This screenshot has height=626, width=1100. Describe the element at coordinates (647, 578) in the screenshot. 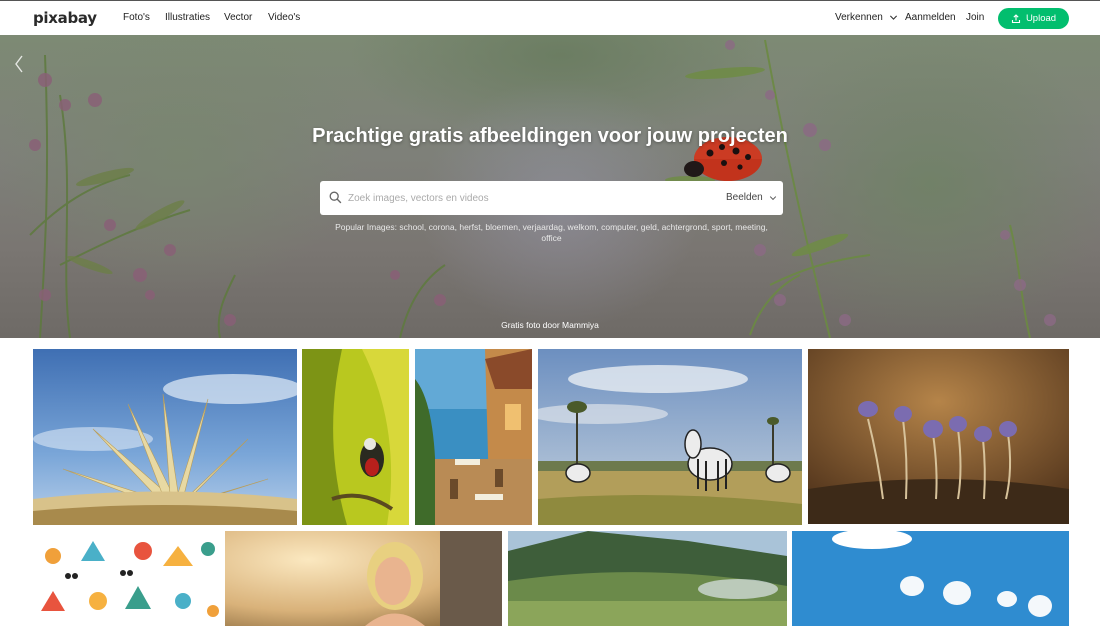

I see `gallery-image-valley` at that location.